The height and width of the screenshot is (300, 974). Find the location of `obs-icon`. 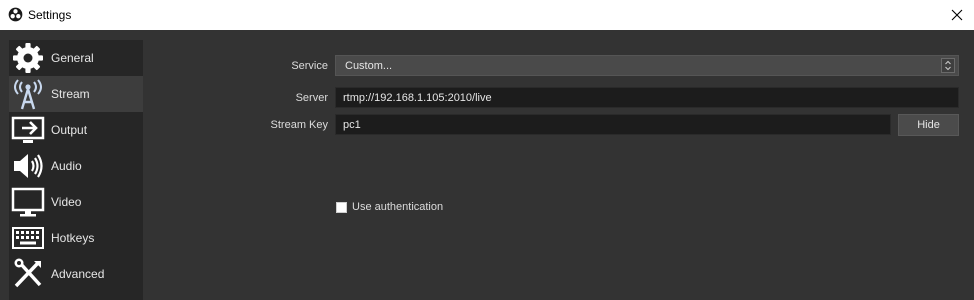

obs-icon is located at coordinates (15, 14).